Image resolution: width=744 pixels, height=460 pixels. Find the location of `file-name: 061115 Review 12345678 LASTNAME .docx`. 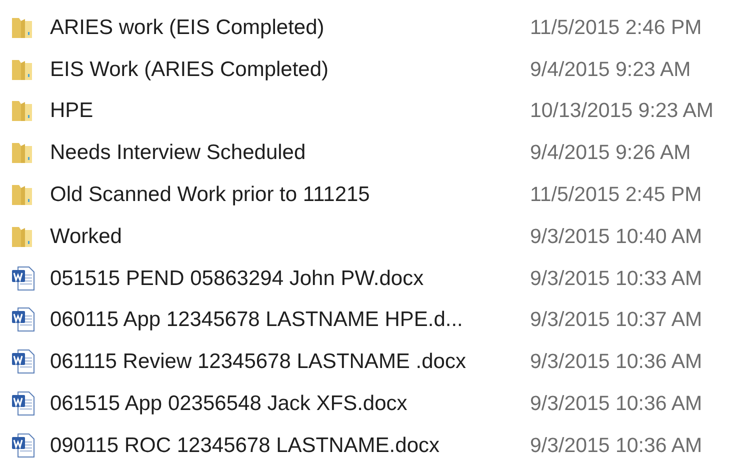

file-name: 061115 Review 12345678 LASTNAME .docx is located at coordinates (258, 362).